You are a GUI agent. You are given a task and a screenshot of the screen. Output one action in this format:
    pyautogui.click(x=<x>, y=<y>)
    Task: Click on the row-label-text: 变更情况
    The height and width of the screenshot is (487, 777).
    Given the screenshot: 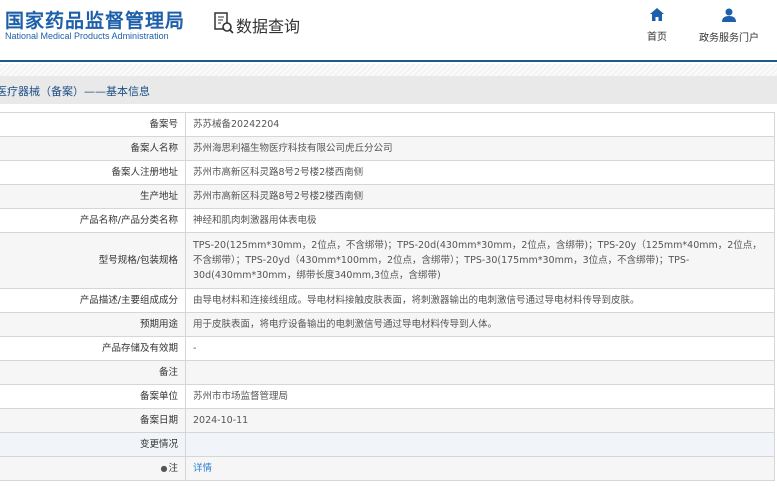 What is the action you would take?
    pyautogui.click(x=158, y=444)
    